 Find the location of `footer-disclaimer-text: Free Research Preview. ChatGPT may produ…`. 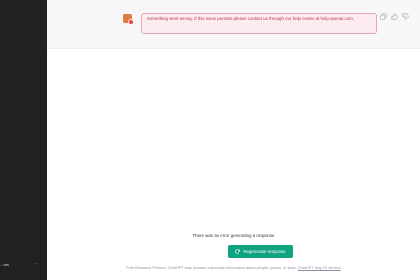

footer-disclaimer-text: Free Research Preview. ChatGPT may produ… is located at coordinates (211, 268).